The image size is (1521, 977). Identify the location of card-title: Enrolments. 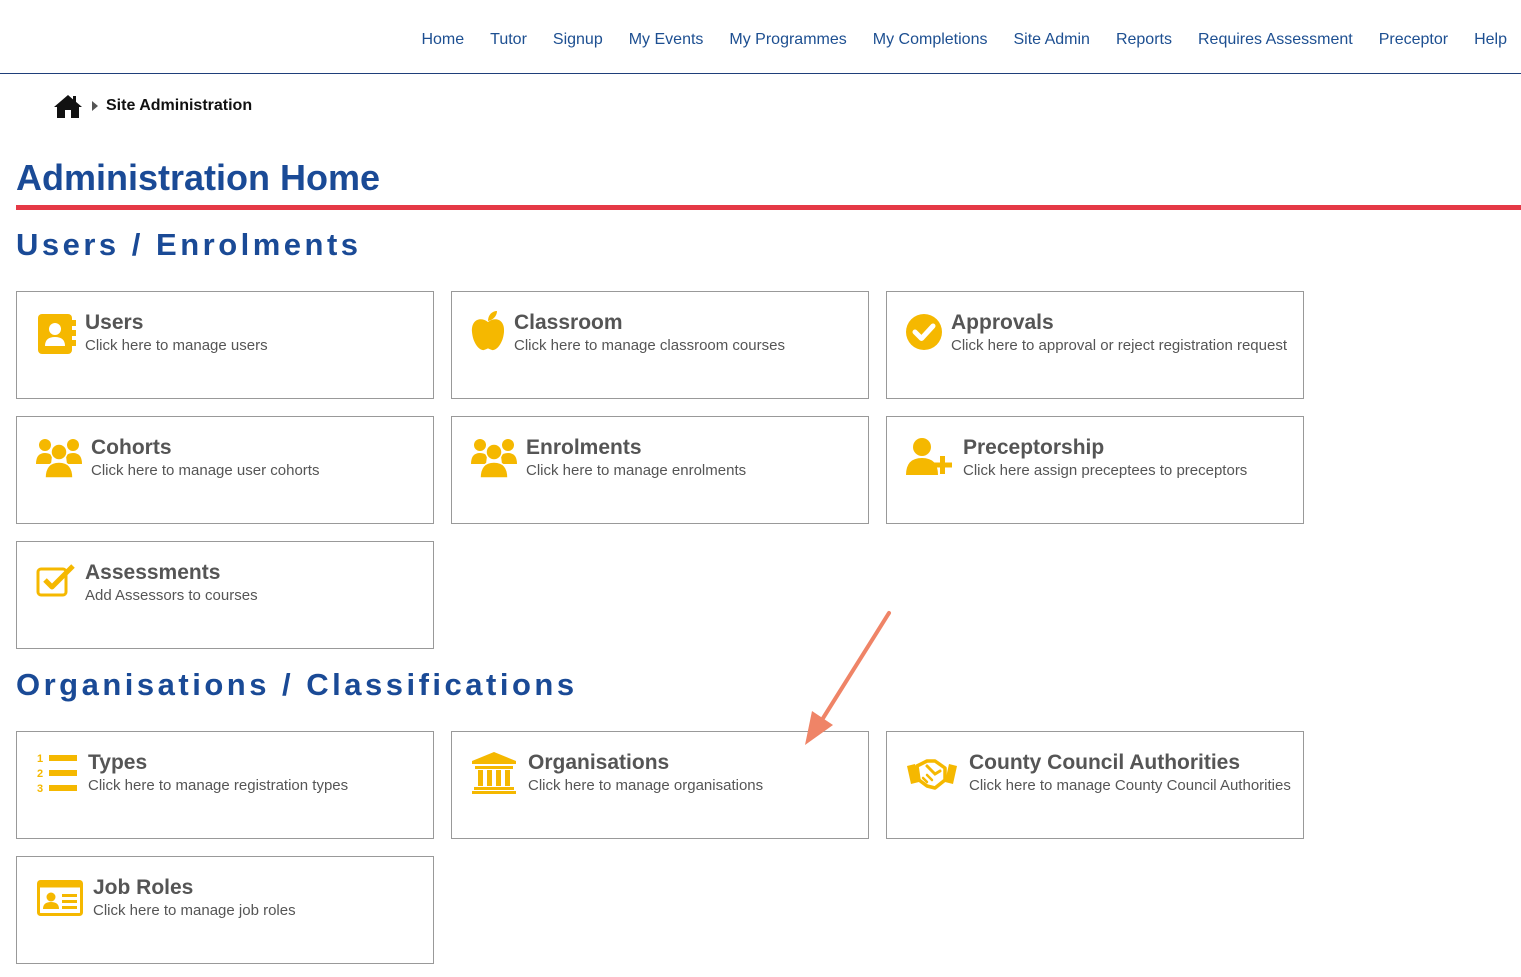
(584, 447).